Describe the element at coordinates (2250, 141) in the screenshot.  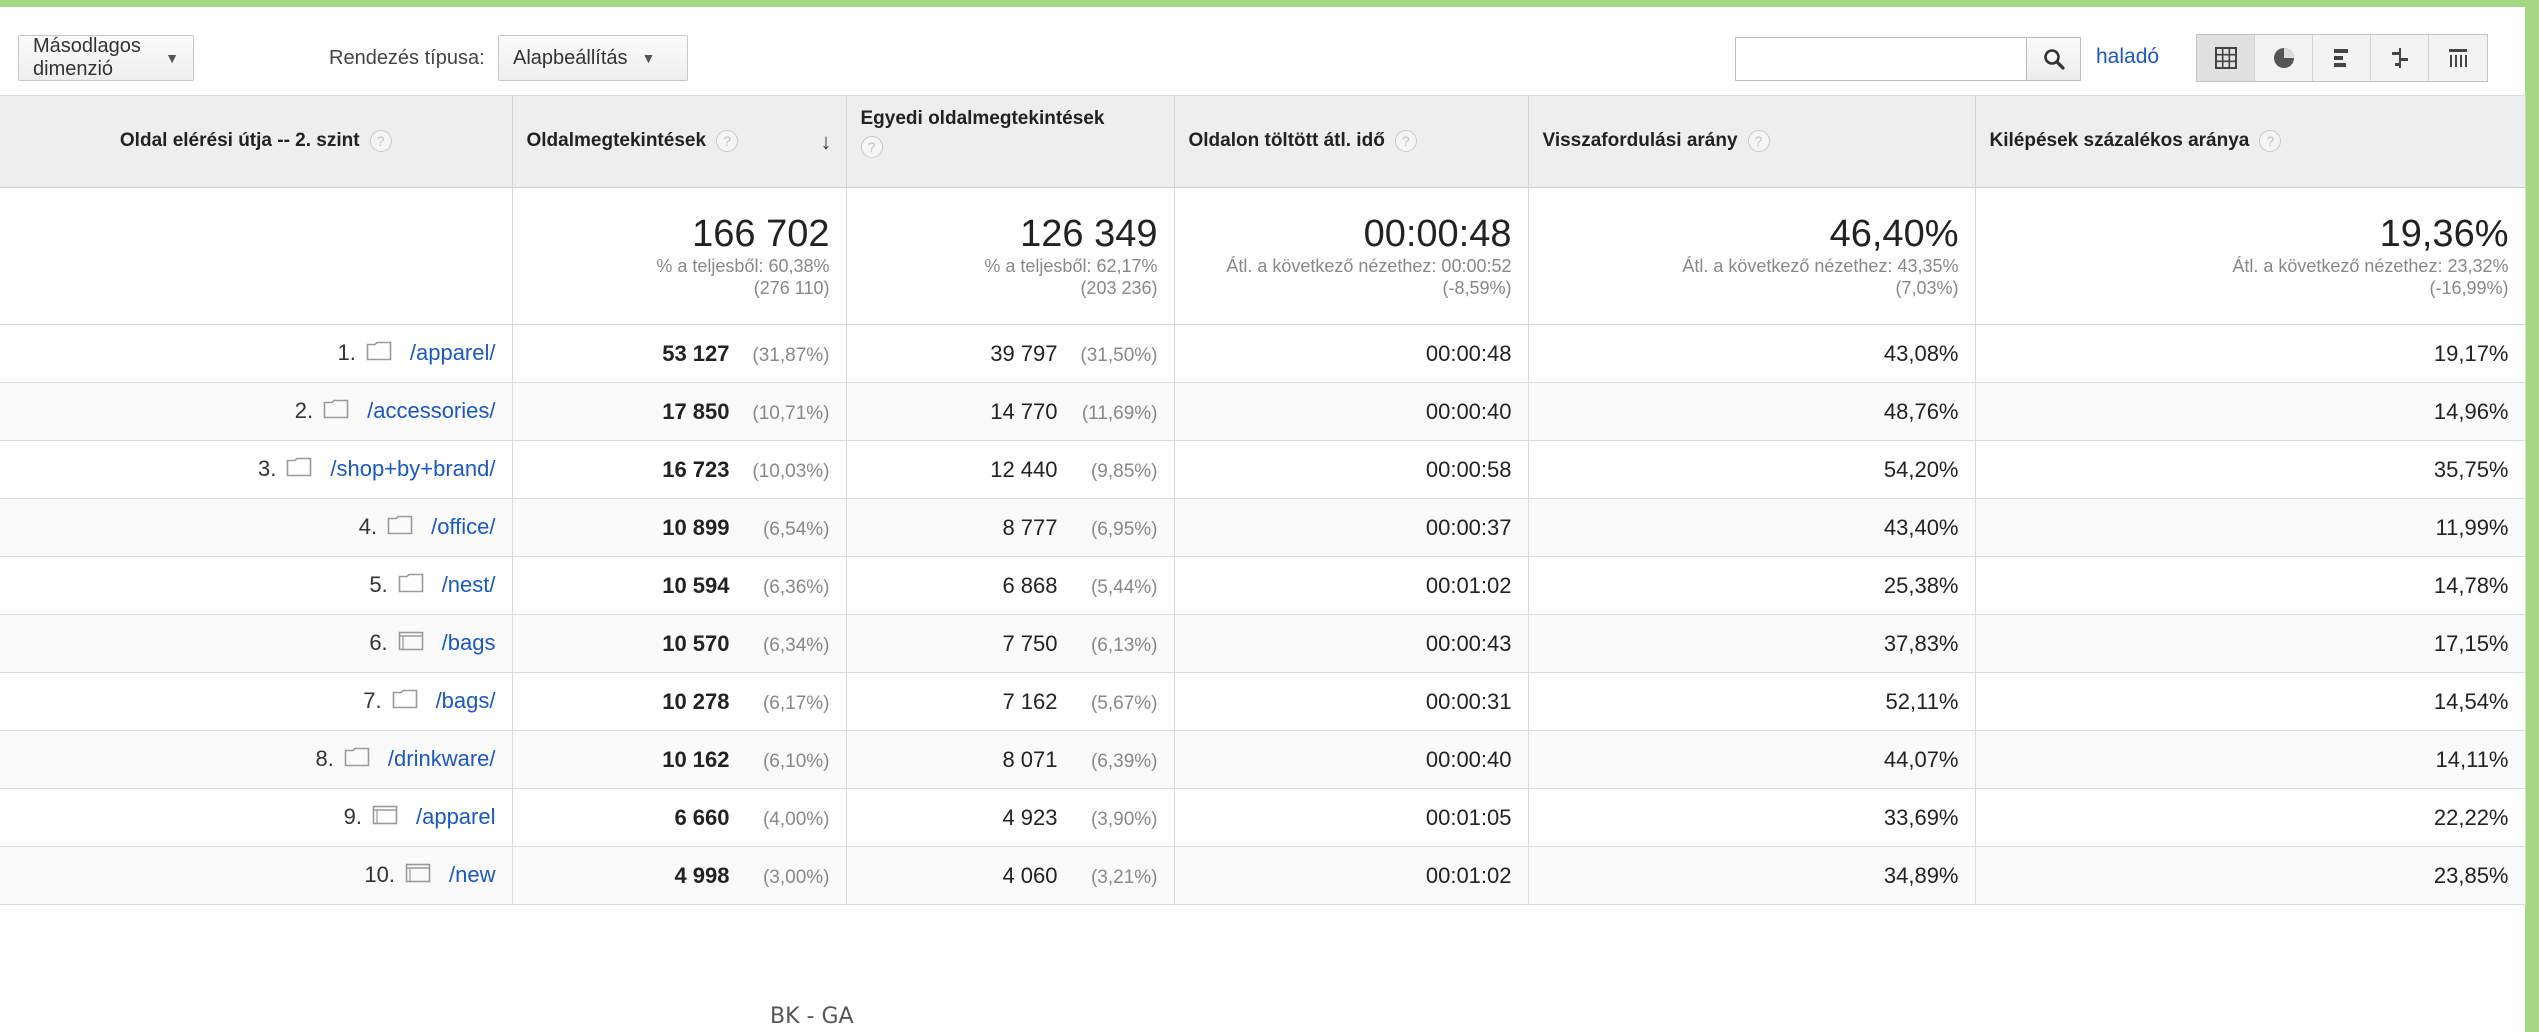
I see `column-header-exit-rate: Kilépések százalékos aránya?` at that location.